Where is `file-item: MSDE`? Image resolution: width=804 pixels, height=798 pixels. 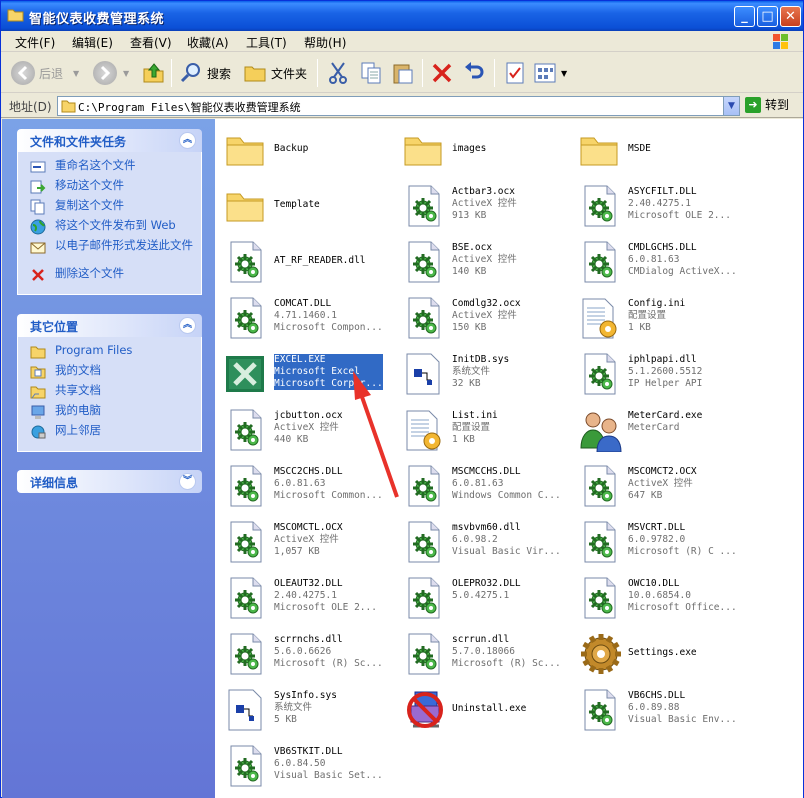 file-item: MSDE is located at coordinates (656, 148).